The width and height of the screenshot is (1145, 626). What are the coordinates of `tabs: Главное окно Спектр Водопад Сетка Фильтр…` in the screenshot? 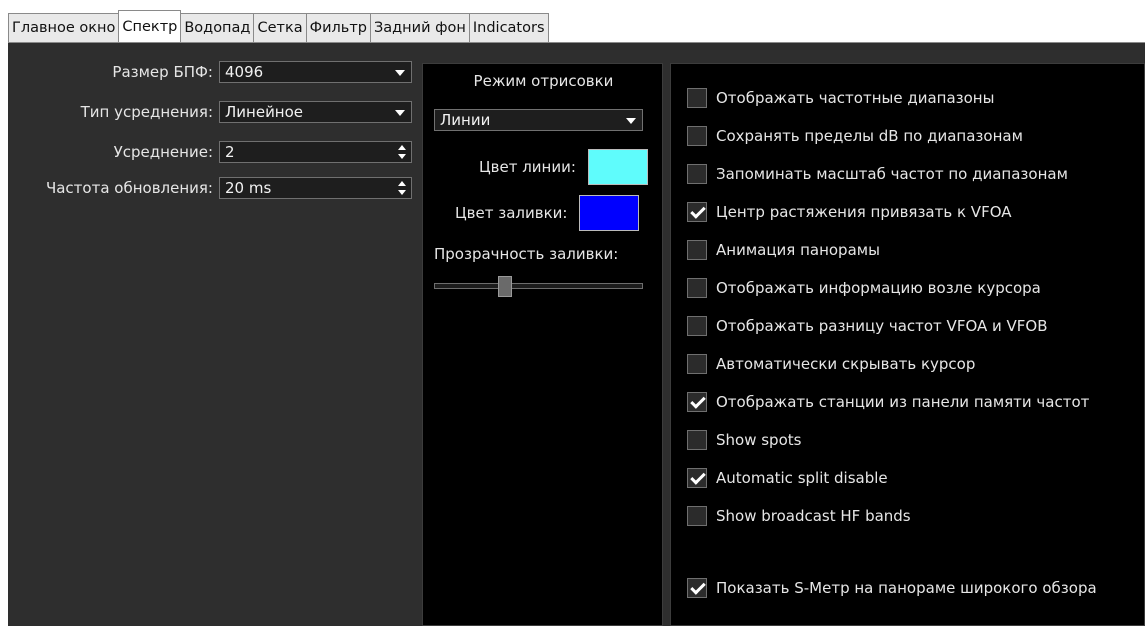 It's located at (278, 26).